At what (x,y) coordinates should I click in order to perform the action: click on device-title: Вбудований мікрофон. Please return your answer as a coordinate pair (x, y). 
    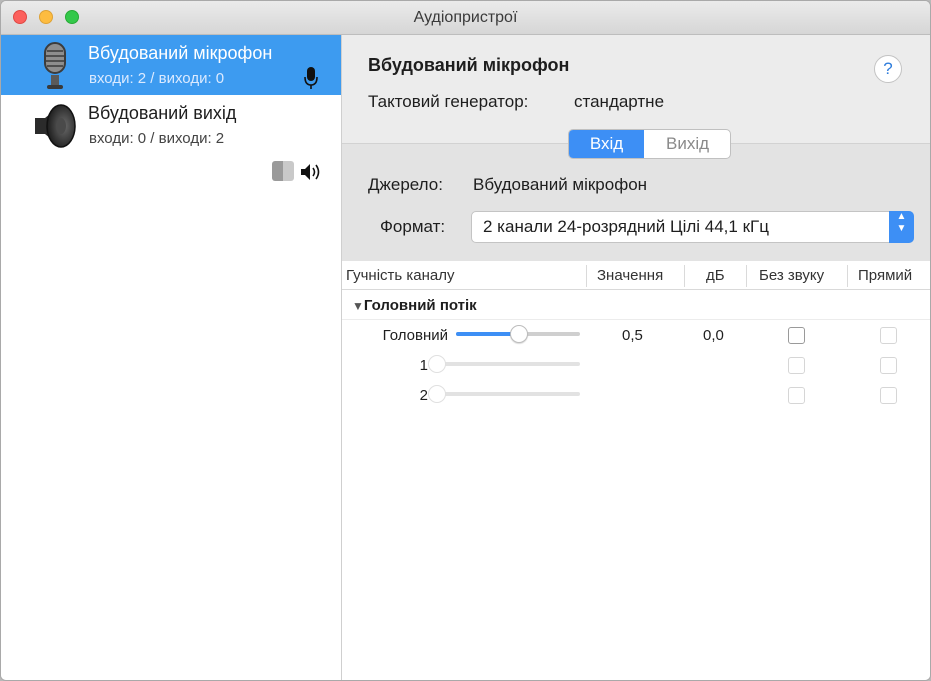
    Looking at the image, I should click on (469, 65).